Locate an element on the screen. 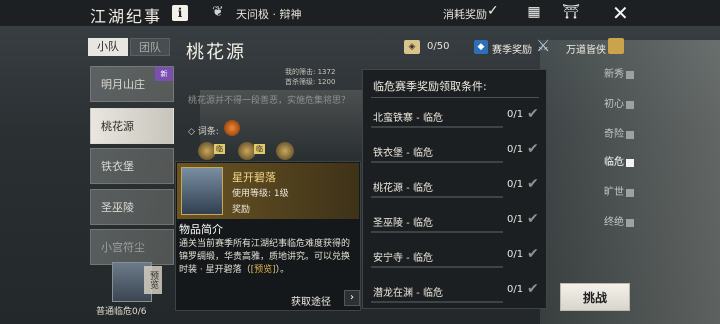 The image size is (720, 324). item-type: 奖励 is located at coordinates (241, 210).